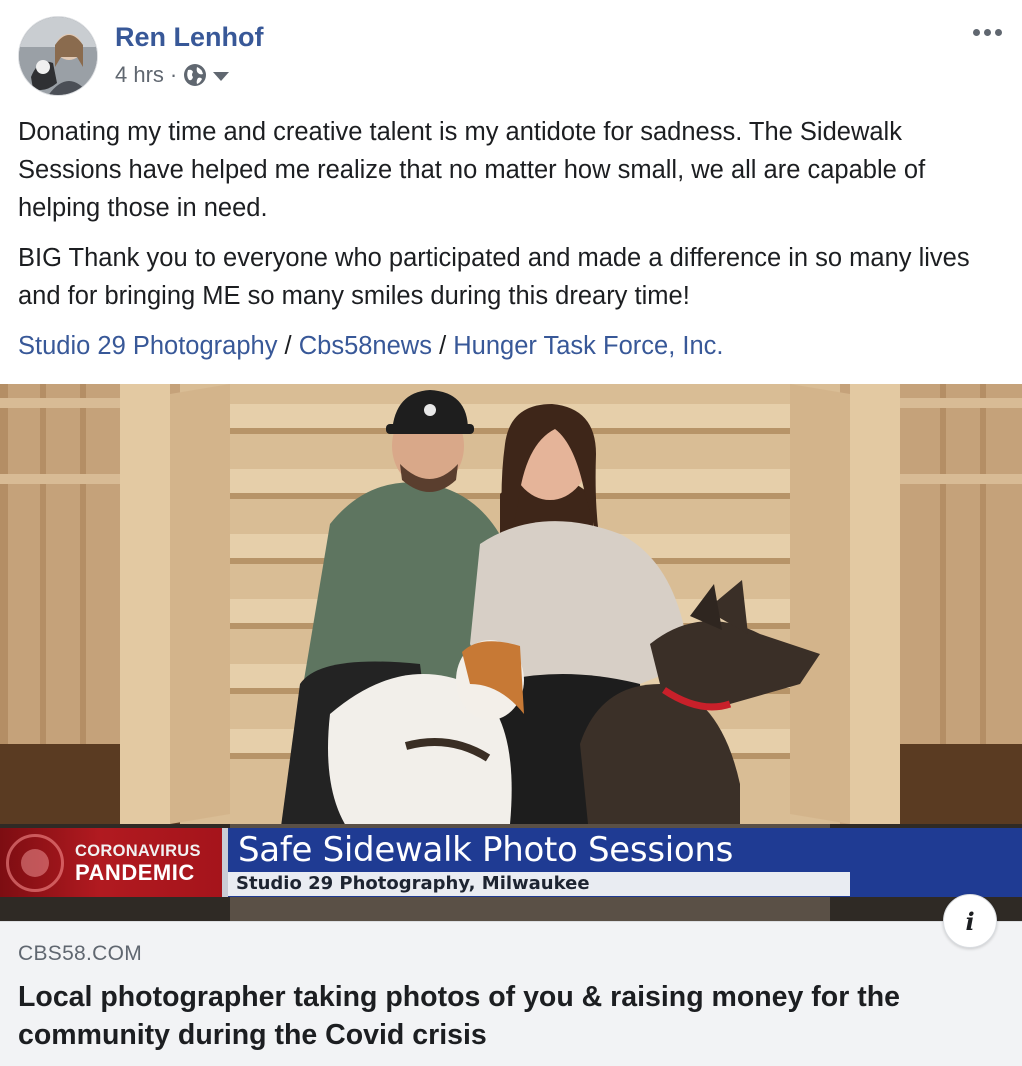 The height and width of the screenshot is (1066, 1022). I want to click on post-meta: 4 hrs ·, so click(172, 75).